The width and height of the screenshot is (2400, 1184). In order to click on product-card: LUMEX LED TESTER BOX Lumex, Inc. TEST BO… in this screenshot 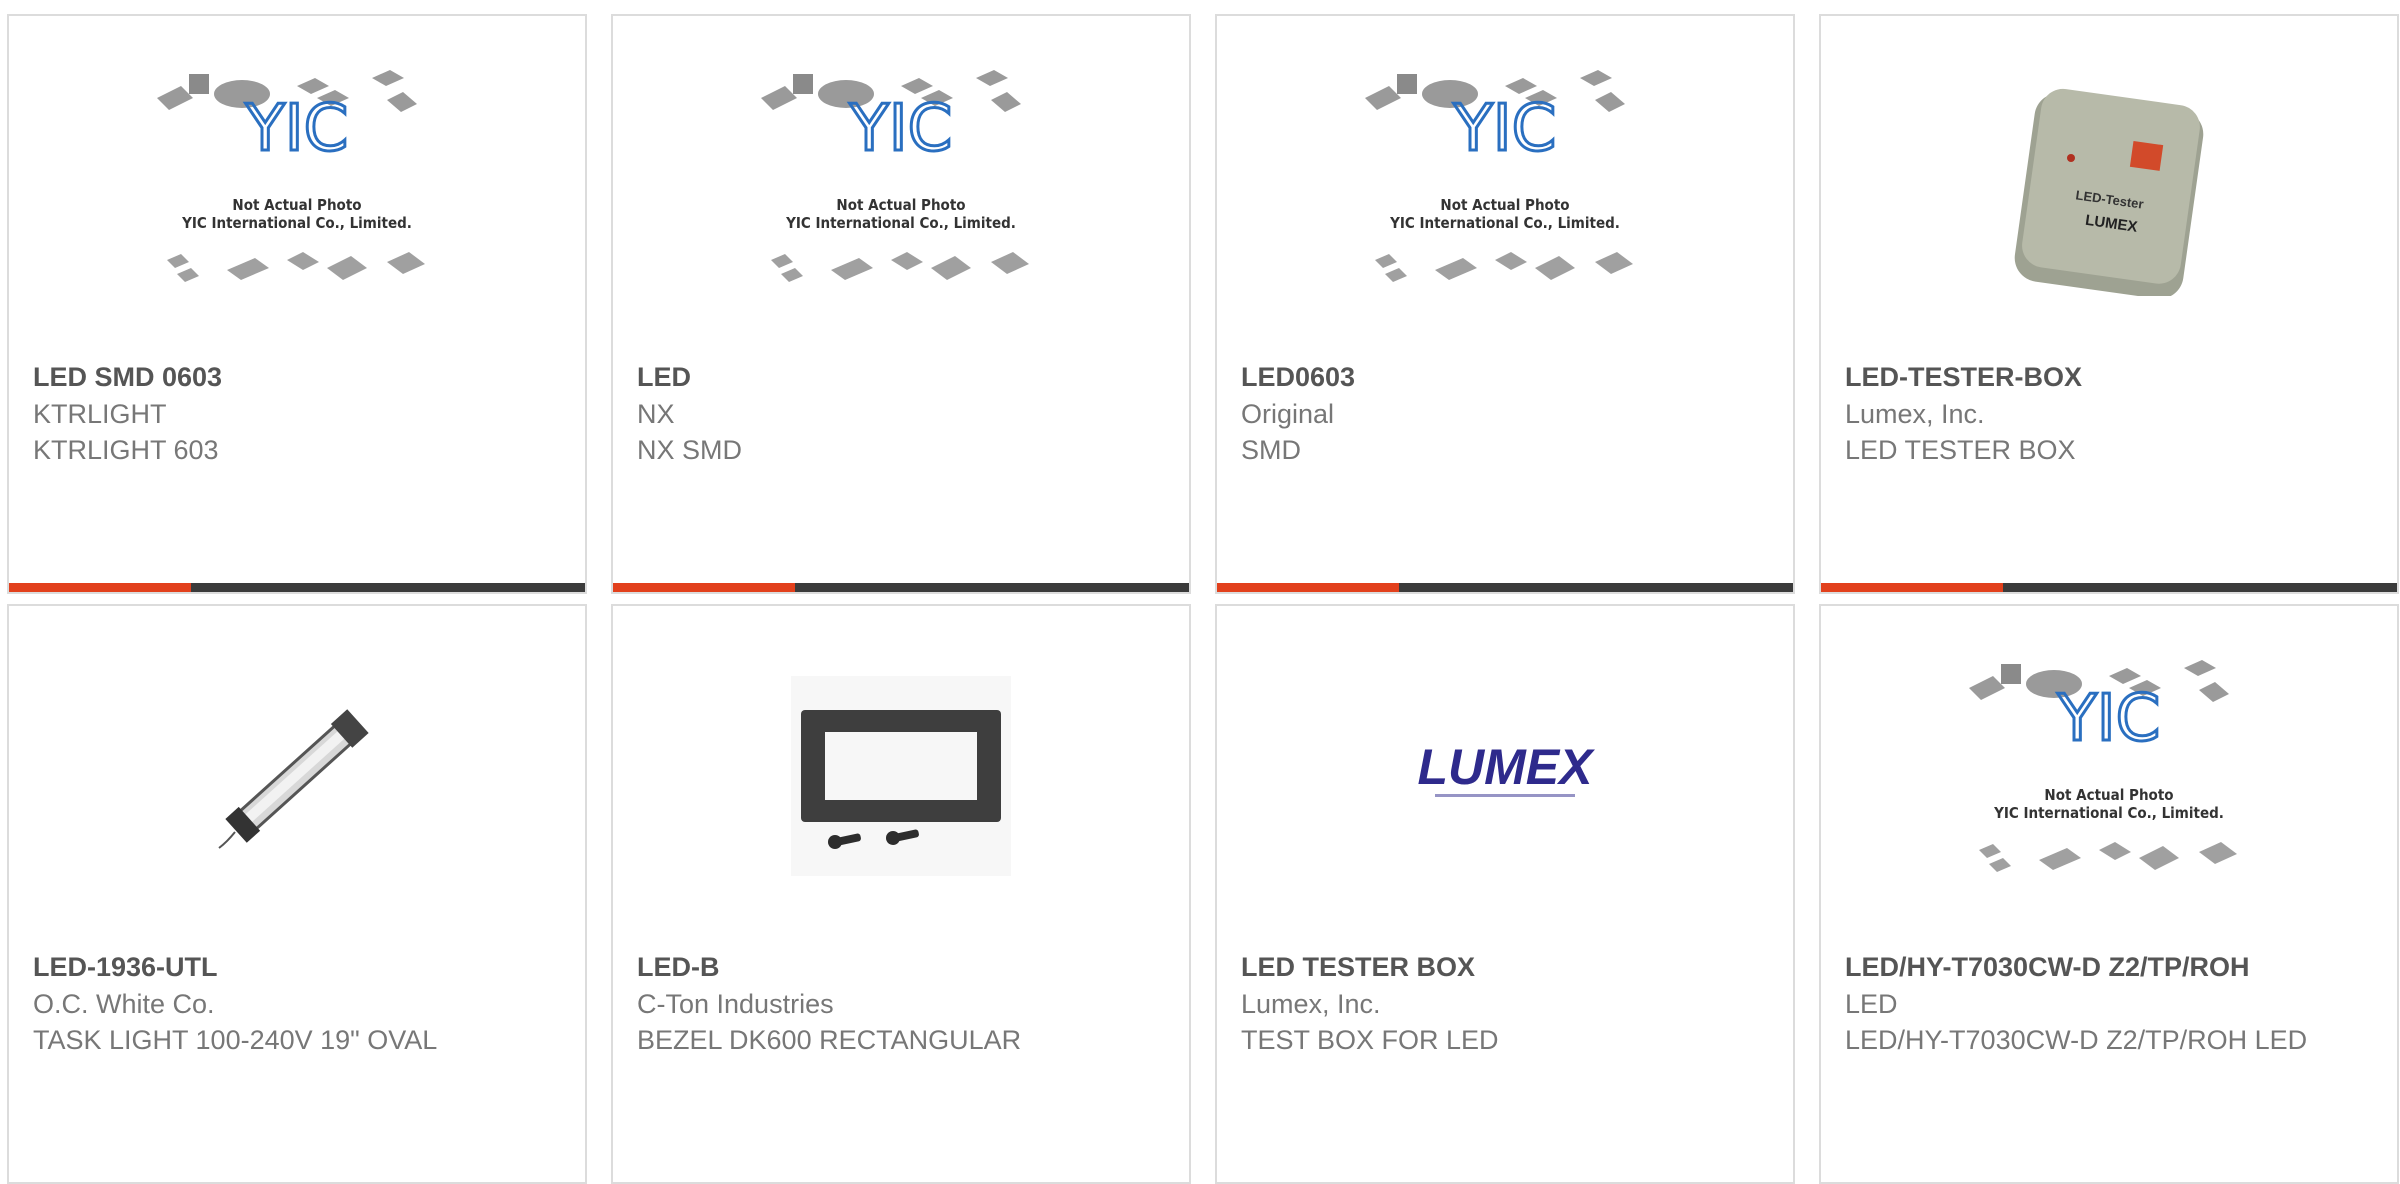, I will do `click(1505, 894)`.